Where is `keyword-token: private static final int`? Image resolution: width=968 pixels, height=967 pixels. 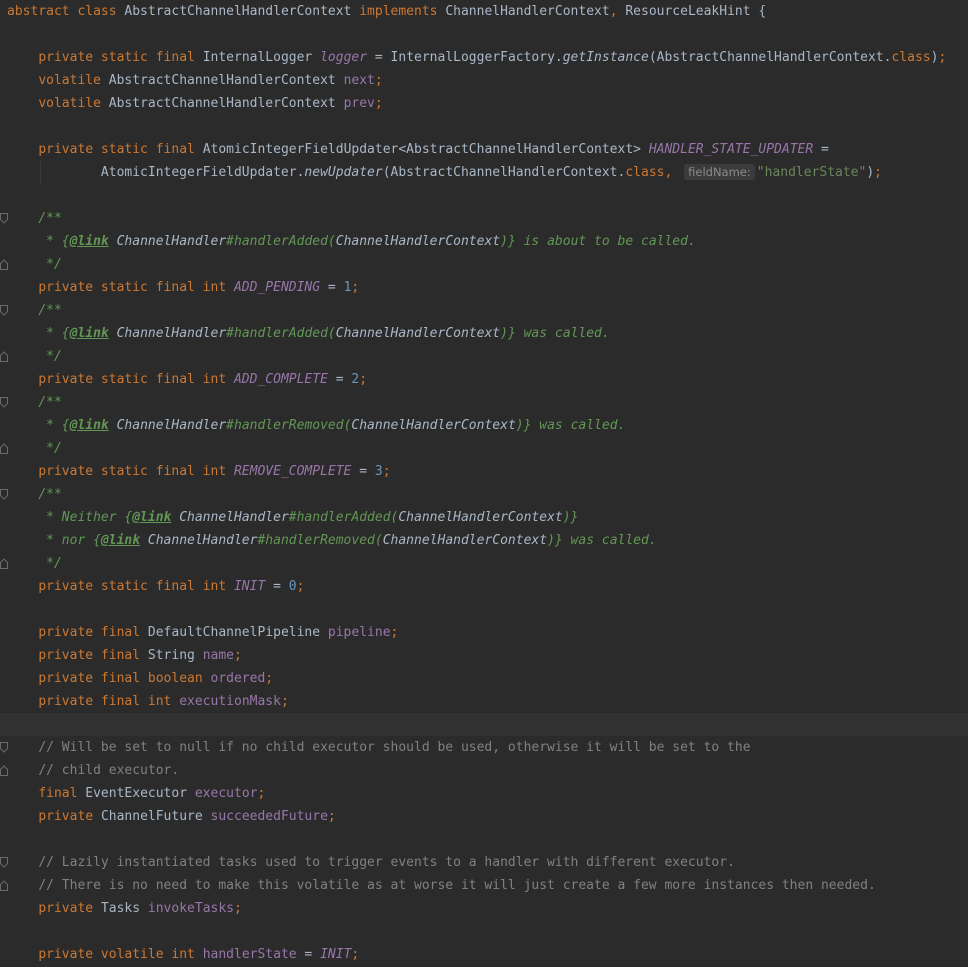
keyword-token: private static final int is located at coordinates (136, 586).